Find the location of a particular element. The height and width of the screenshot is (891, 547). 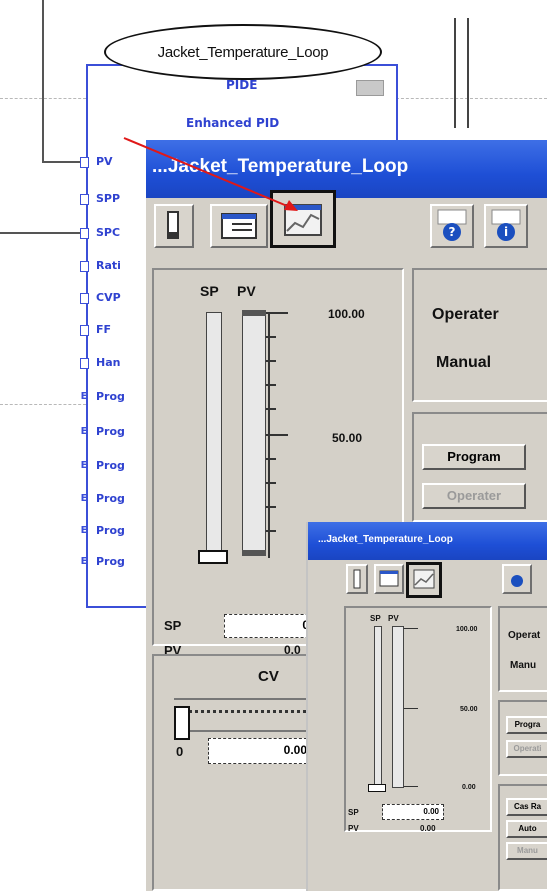

cas-ratio-button: Cas Ra is located at coordinates (526, 807).